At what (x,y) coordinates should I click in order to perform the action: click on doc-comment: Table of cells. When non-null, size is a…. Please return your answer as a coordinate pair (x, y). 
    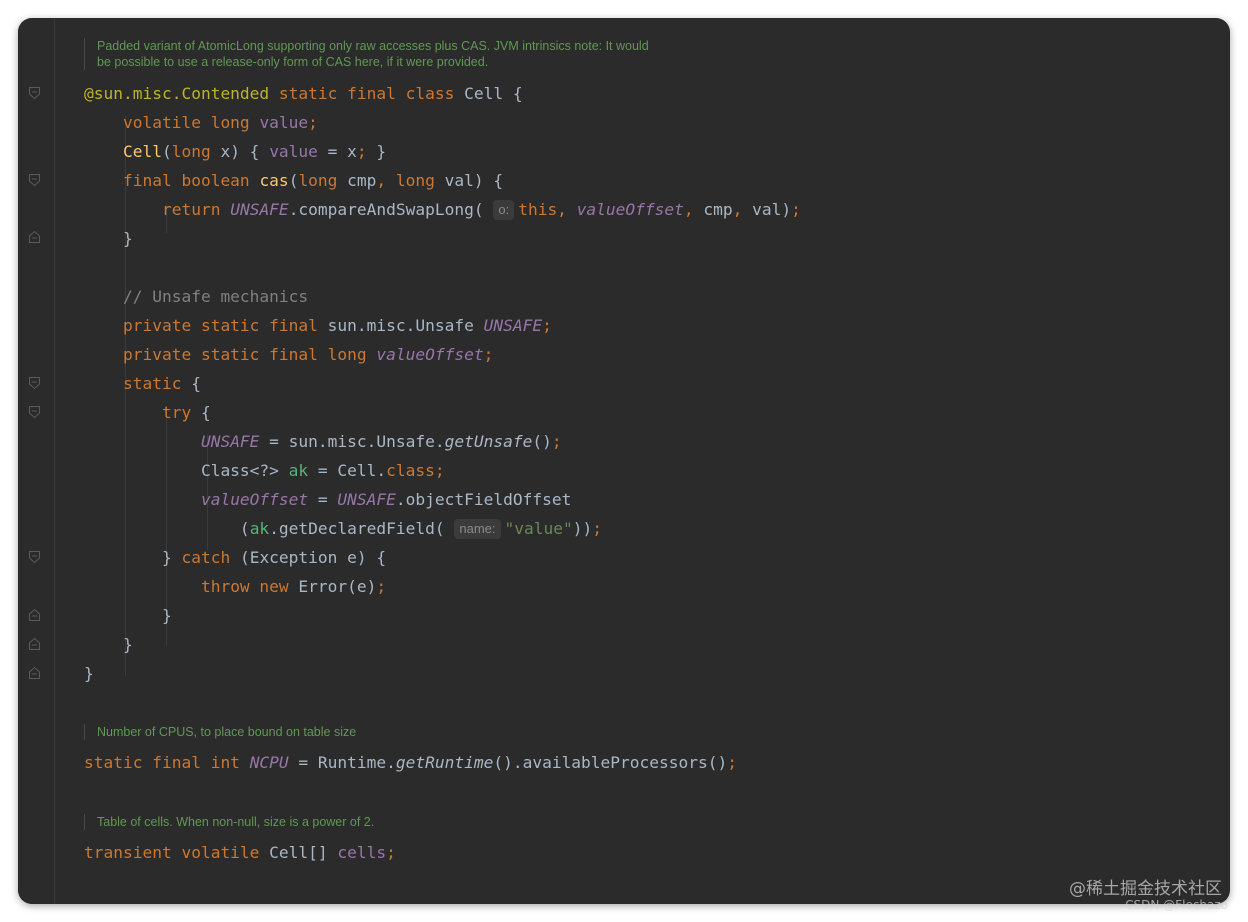
    Looking at the image, I should click on (229, 822).